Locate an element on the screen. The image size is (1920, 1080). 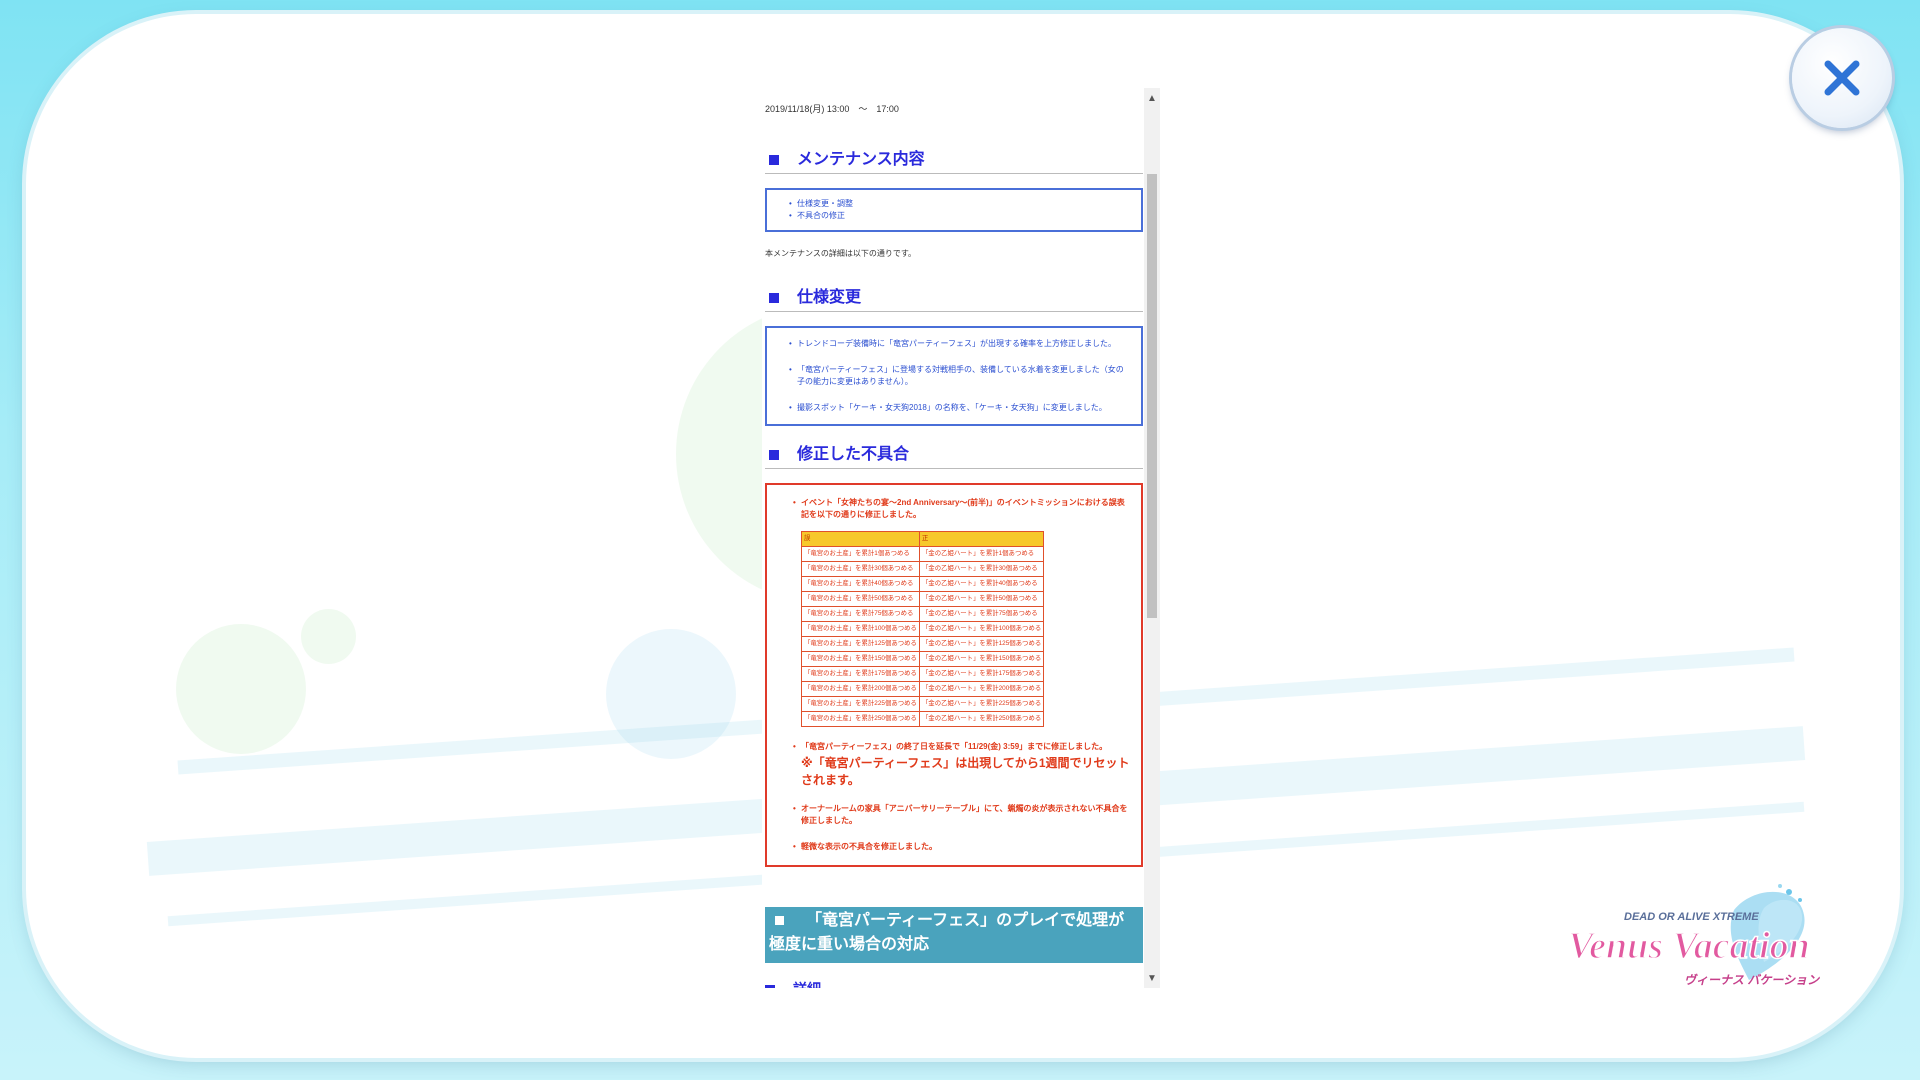
table-header-correct: 正 is located at coordinates (981, 539).